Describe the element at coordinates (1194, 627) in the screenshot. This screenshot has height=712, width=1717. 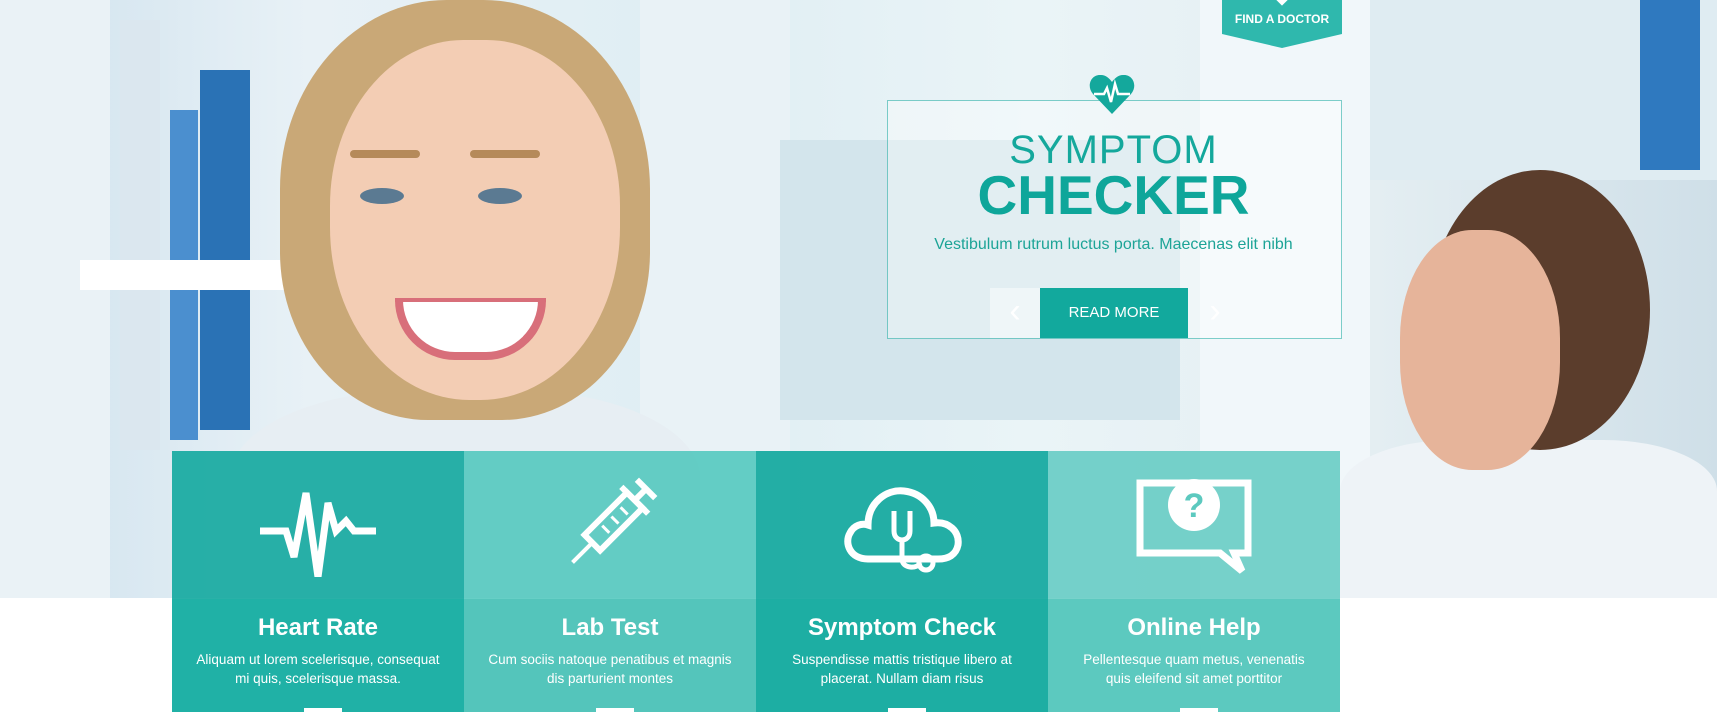
I see `feature-title: Online Help` at that location.